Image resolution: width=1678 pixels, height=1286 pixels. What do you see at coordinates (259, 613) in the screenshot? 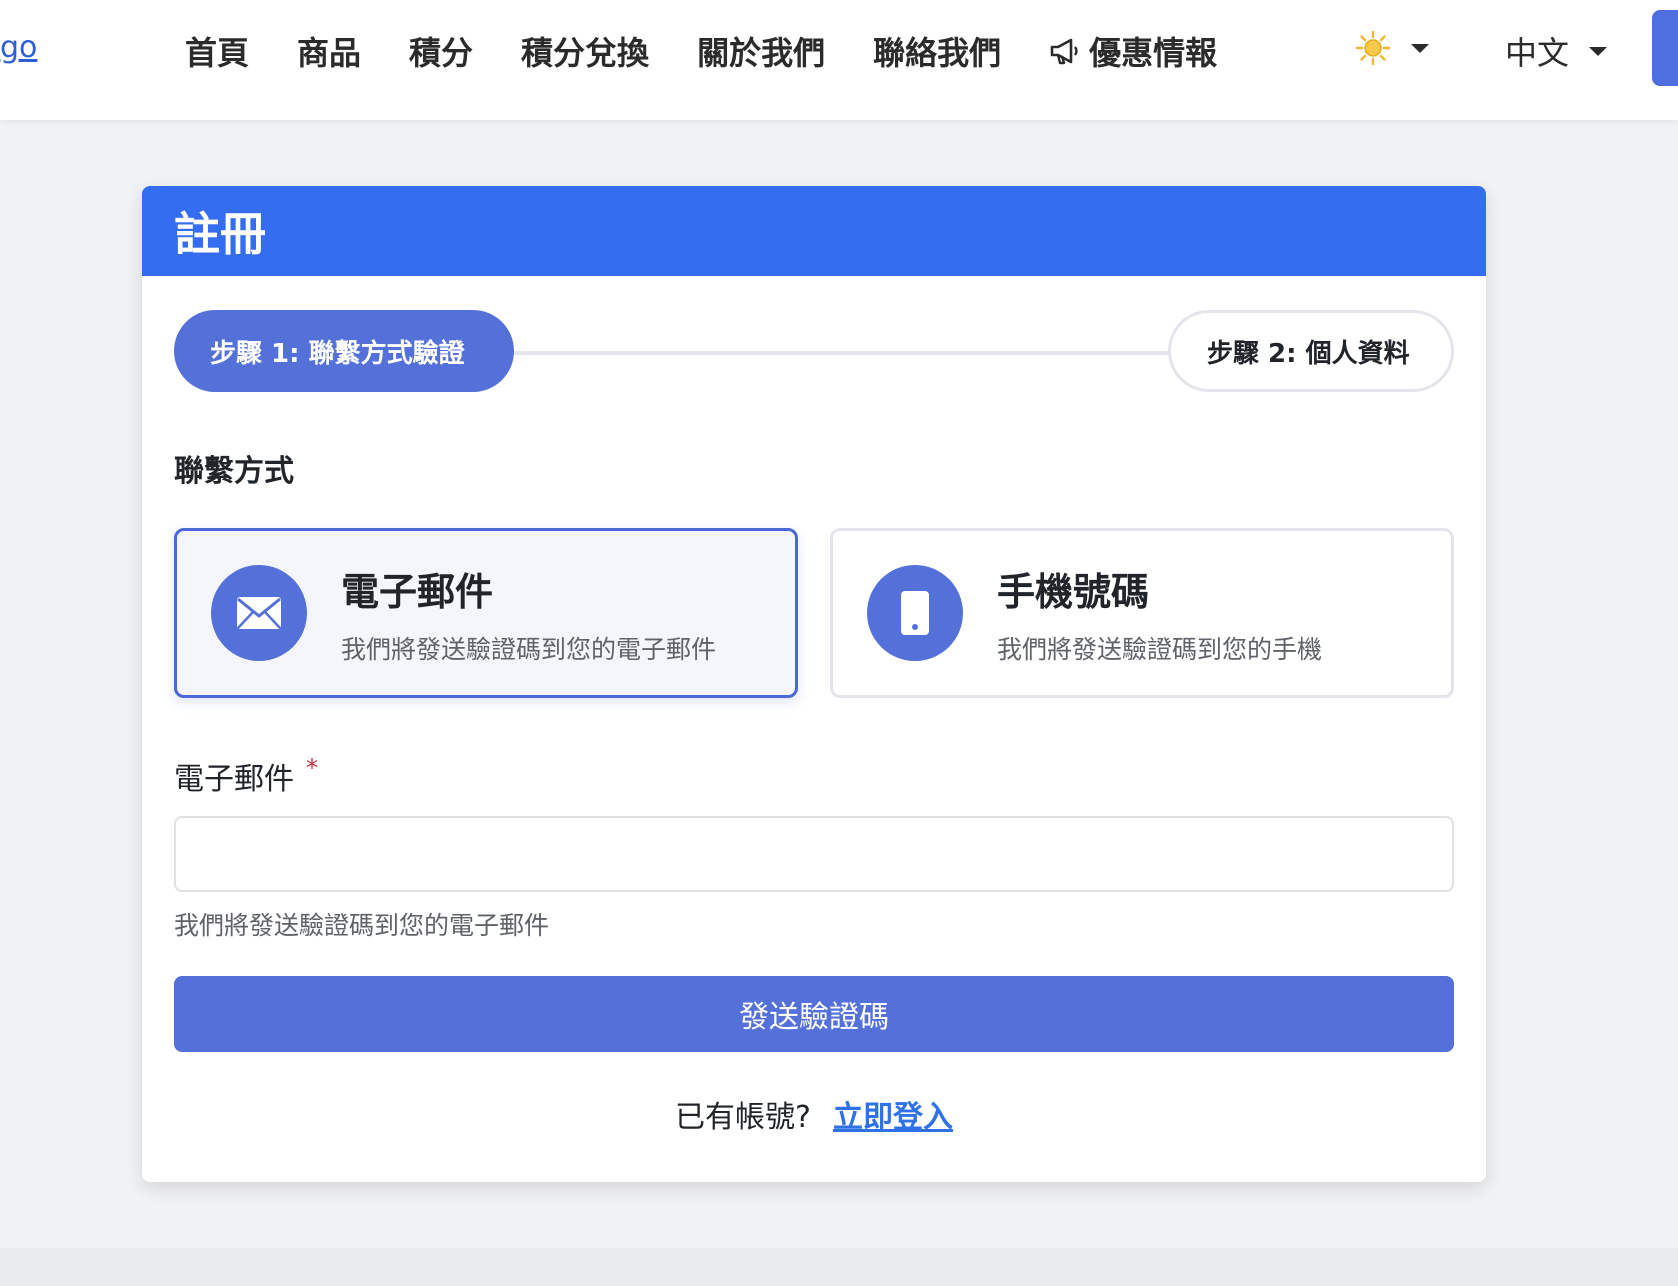
I see `envelope-icon` at bounding box center [259, 613].